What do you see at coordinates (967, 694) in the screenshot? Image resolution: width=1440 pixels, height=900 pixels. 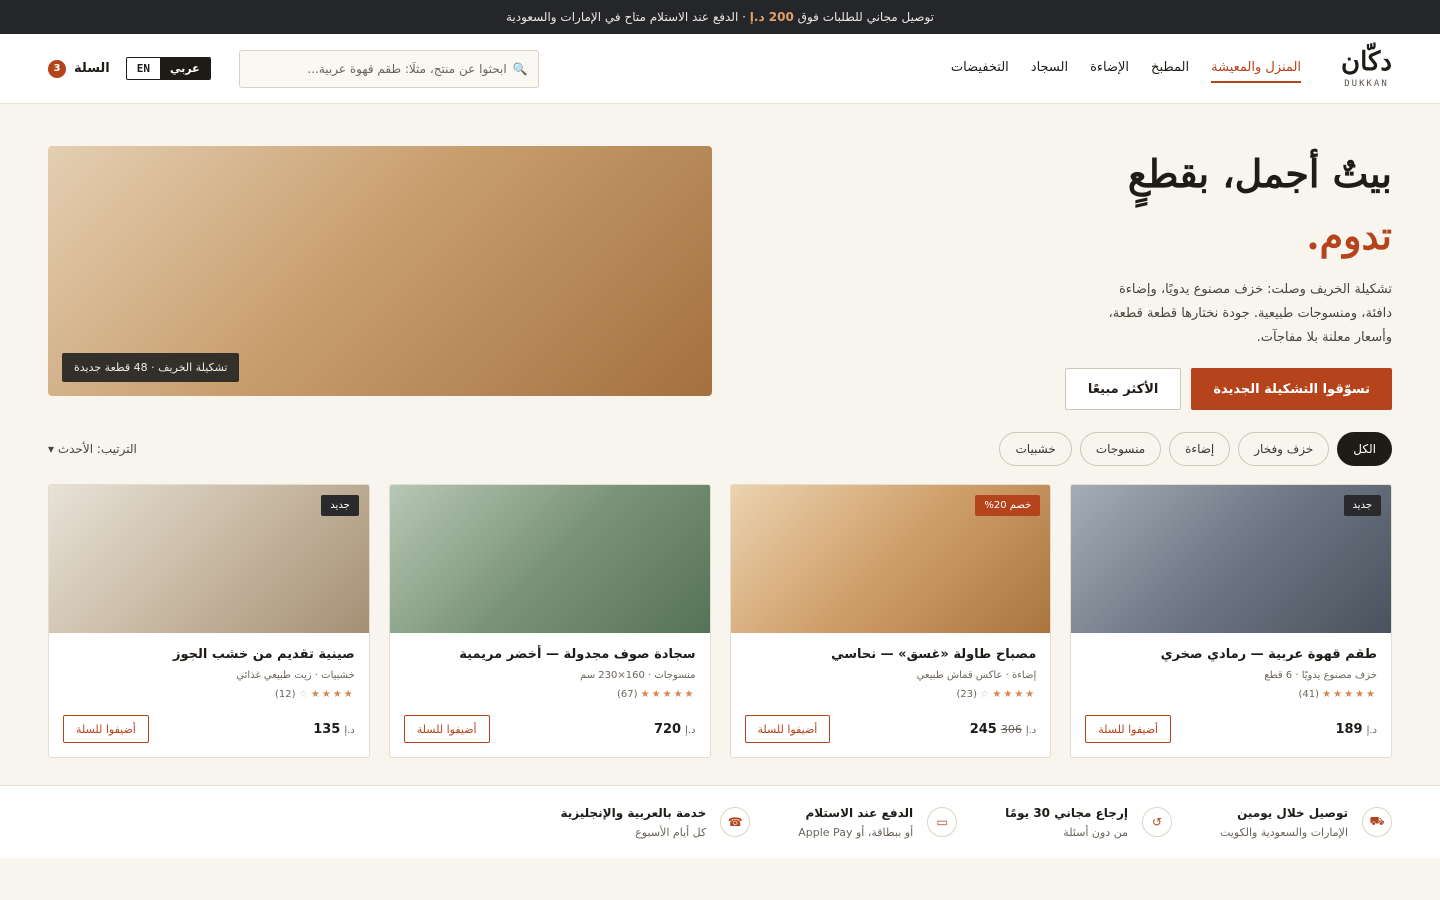 I see `review-count: (23)` at bounding box center [967, 694].